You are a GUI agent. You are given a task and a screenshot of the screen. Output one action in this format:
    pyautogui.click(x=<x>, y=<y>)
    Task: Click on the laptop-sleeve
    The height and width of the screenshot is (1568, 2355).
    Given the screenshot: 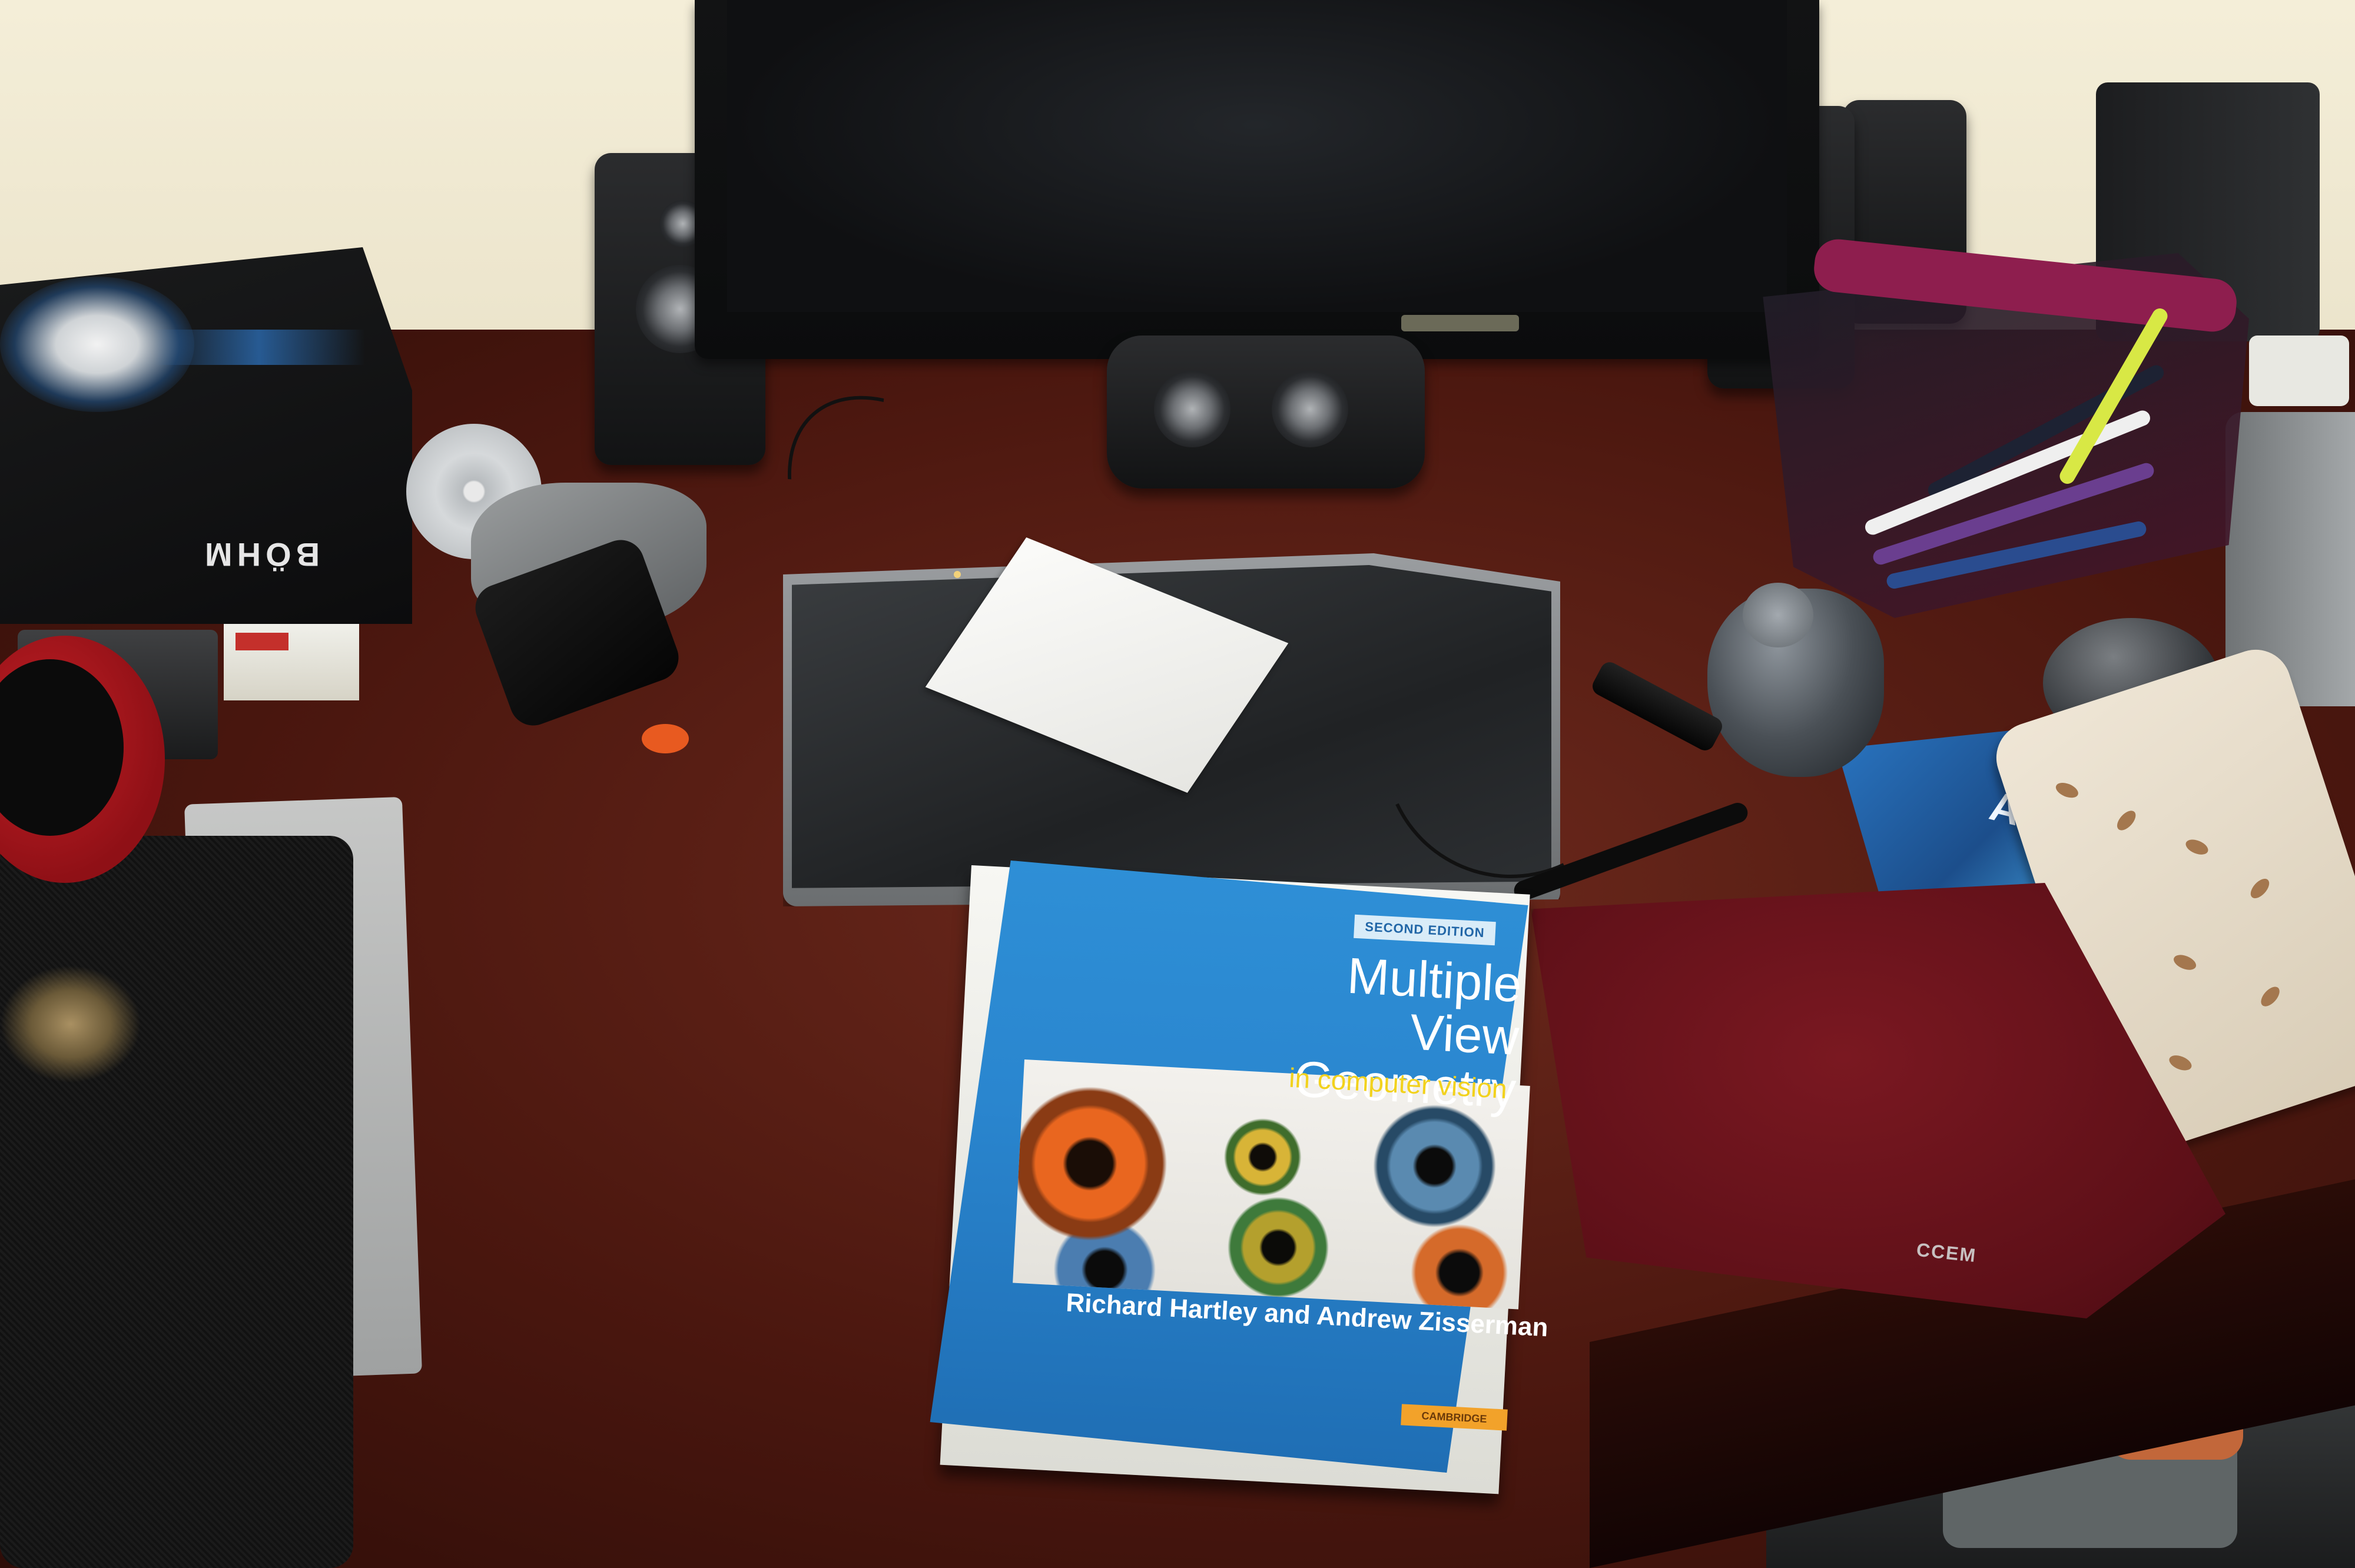 What is the action you would take?
    pyautogui.click(x=176, y=1202)
    